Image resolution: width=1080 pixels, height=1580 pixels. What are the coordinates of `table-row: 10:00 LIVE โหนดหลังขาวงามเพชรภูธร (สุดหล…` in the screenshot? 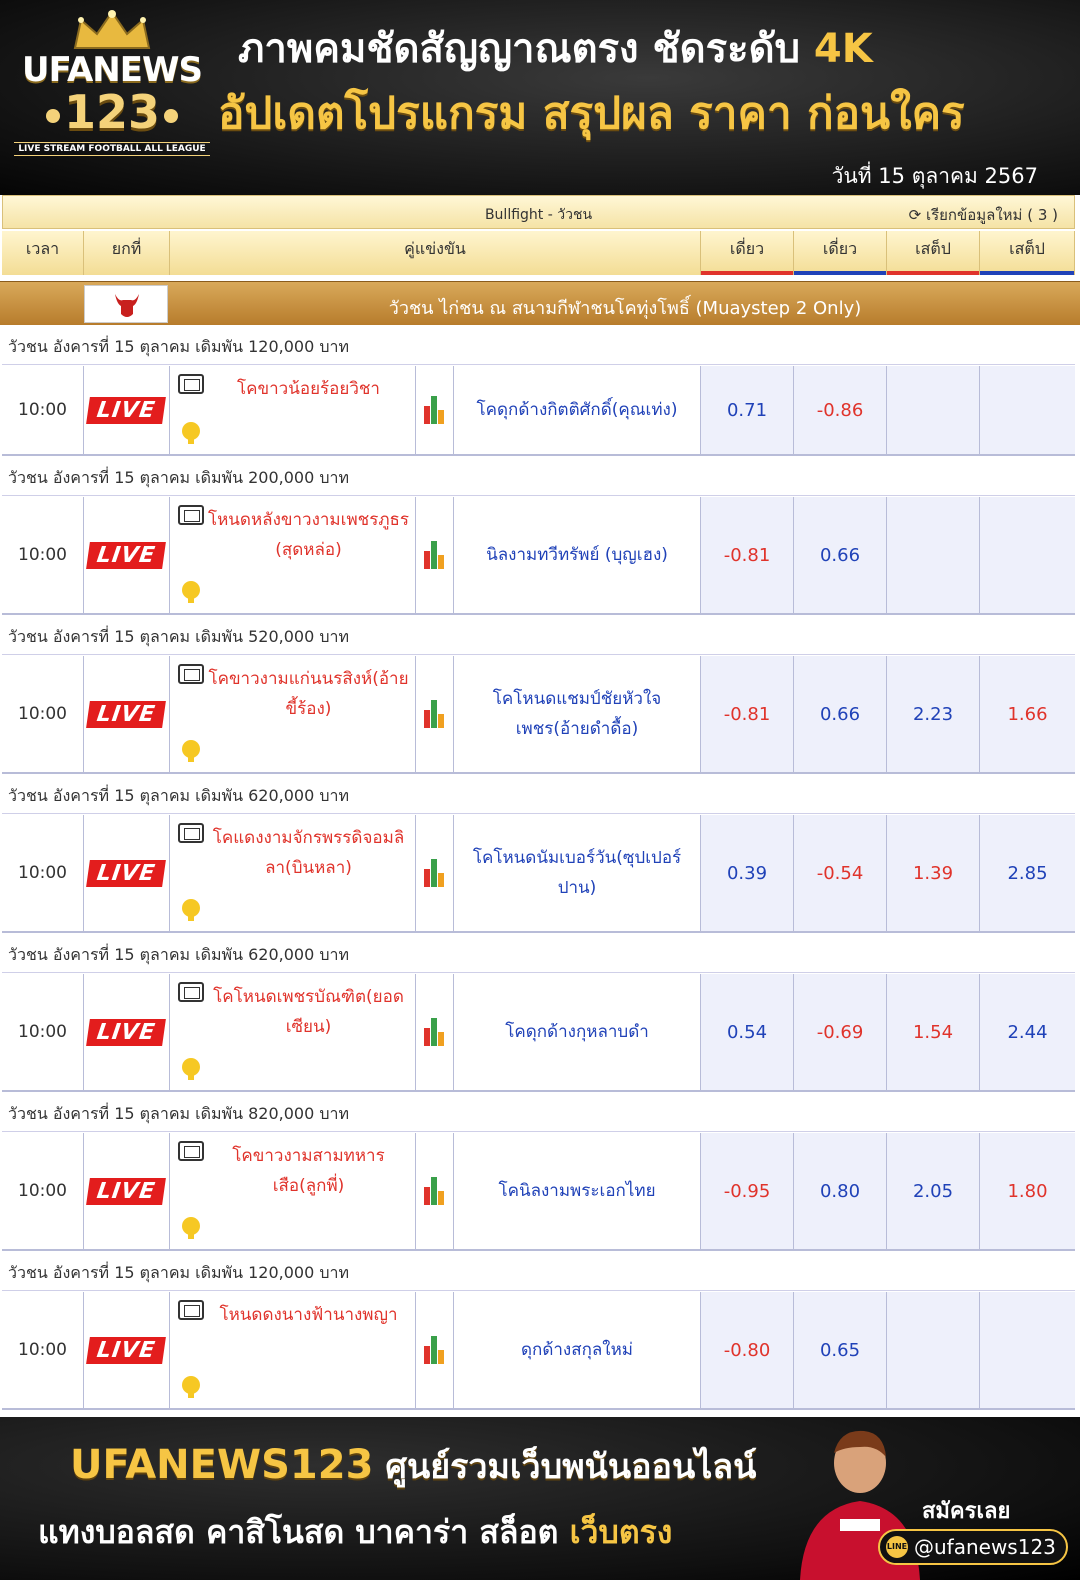 It's located at (538, 556).